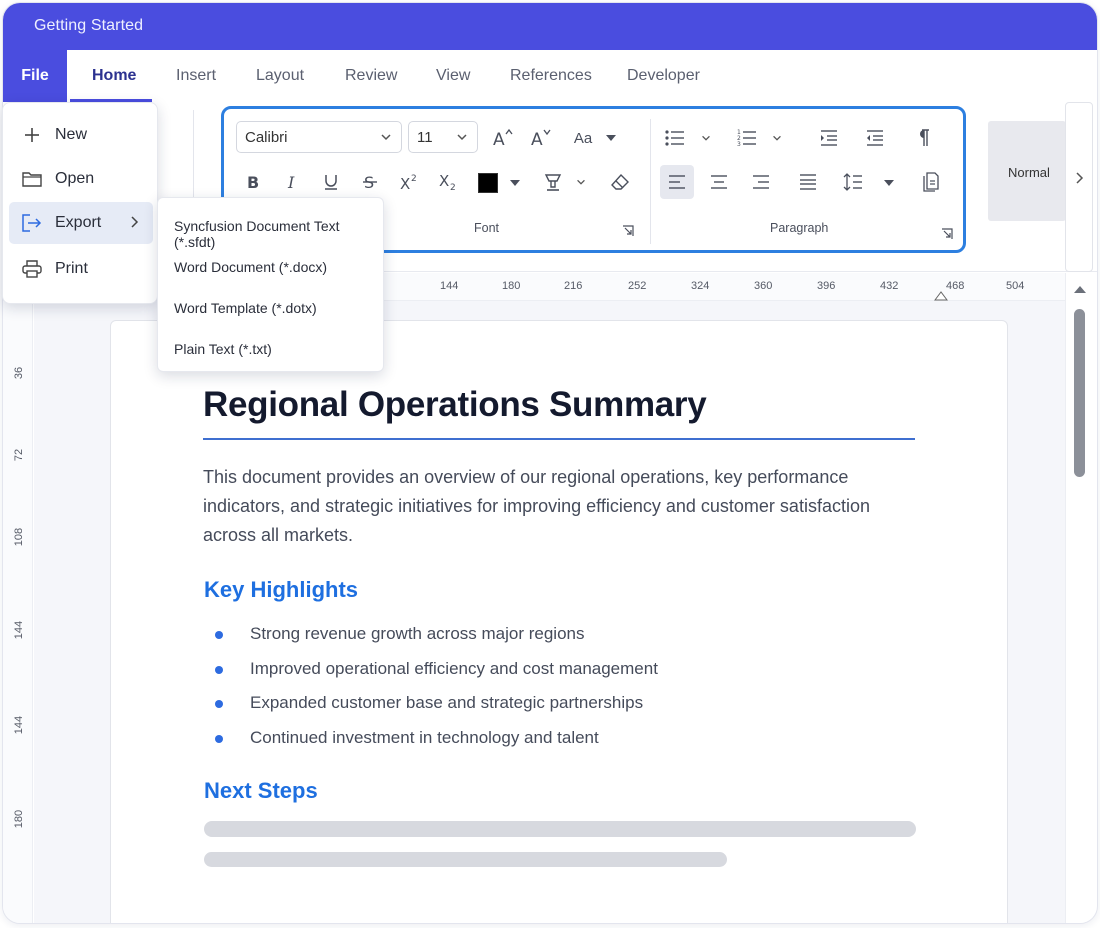 The height and width of the screenshot is (928, 1100). Describe the element at coordinates (81, 135) in the screenshot. I see `menu-item-new: New` at that location.